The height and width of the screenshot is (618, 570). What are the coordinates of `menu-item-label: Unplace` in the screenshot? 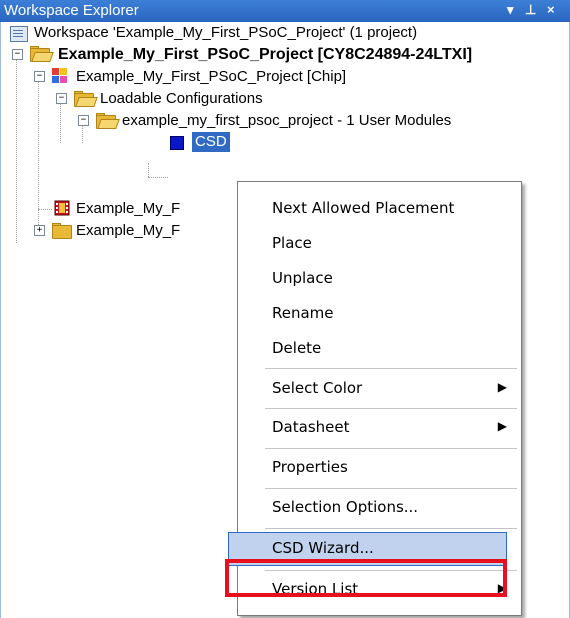 It's located at (302, 278).